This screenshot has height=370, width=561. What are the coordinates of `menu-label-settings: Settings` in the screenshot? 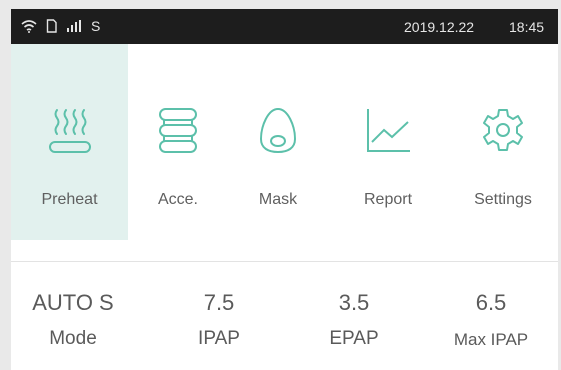 It's located at (503, 199).